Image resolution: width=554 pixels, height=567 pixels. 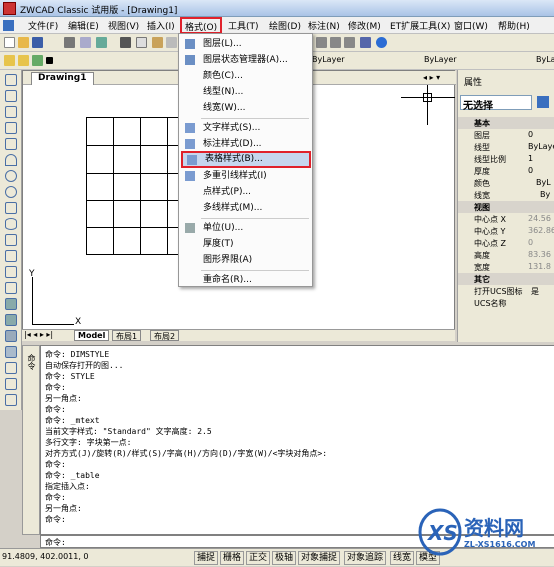 I want to click on prop-value: ByLayer, so click(x=541, y=146).